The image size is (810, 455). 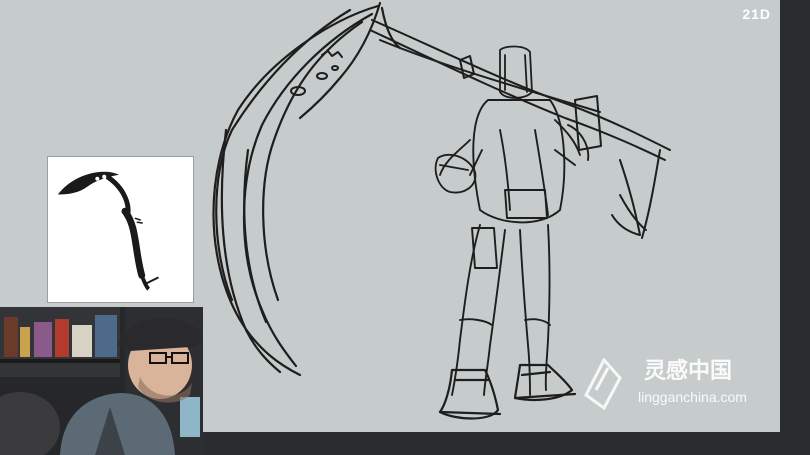 I want to click on watermark-logo-icon, so click(x=603, y=384).